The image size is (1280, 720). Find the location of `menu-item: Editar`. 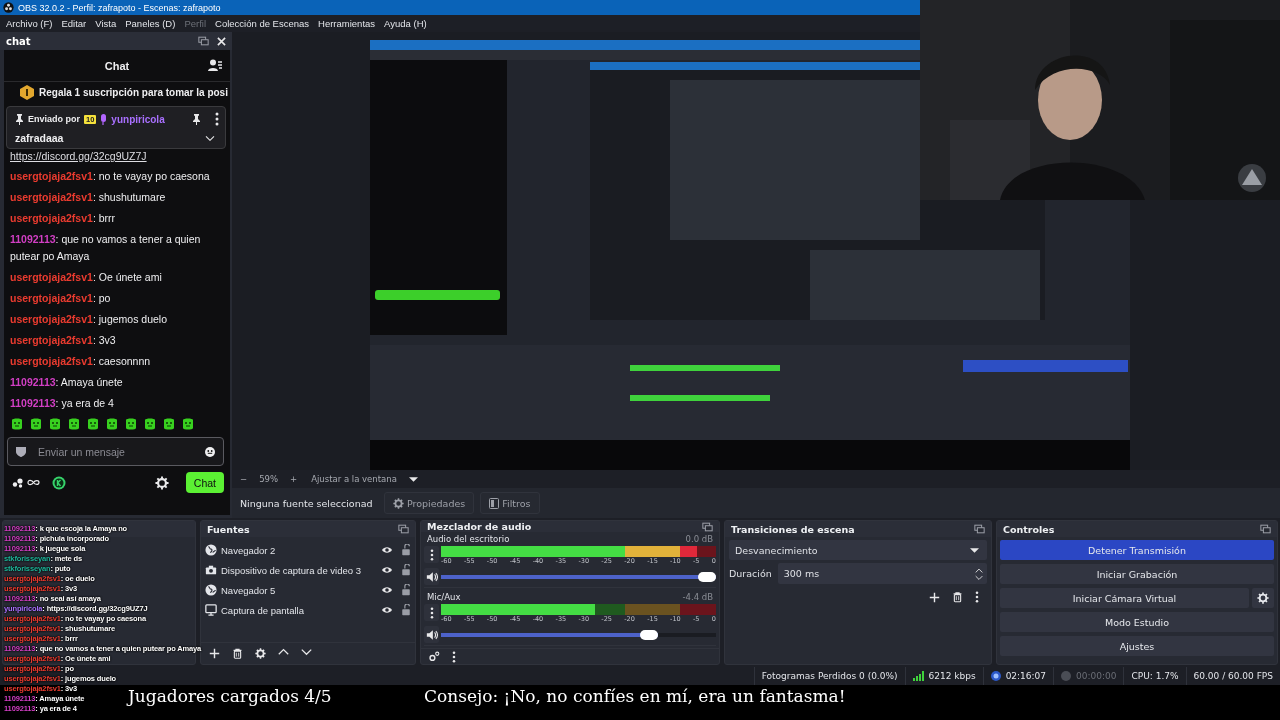

menu-item: Editar is located at coordinates (74, 23).